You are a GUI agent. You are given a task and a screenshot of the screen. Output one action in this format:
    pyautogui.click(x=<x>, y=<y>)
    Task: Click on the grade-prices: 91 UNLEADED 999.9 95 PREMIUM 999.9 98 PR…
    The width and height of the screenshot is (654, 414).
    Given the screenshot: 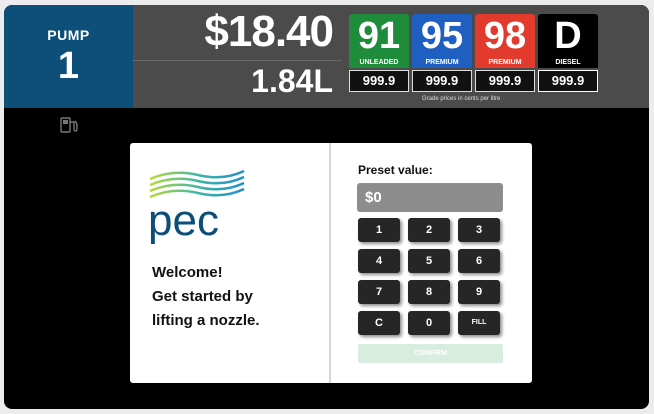 What is the action you would take?
    pyautogui.click(x=495, y=56)
    